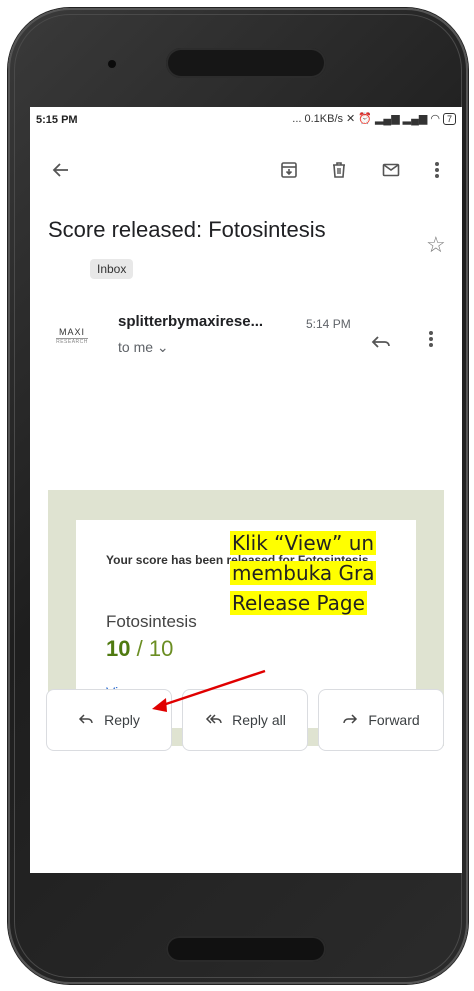  Describe the element at coordinates (112, 269) in the screenshot. I see `inbox-label: Inbox` at that location.